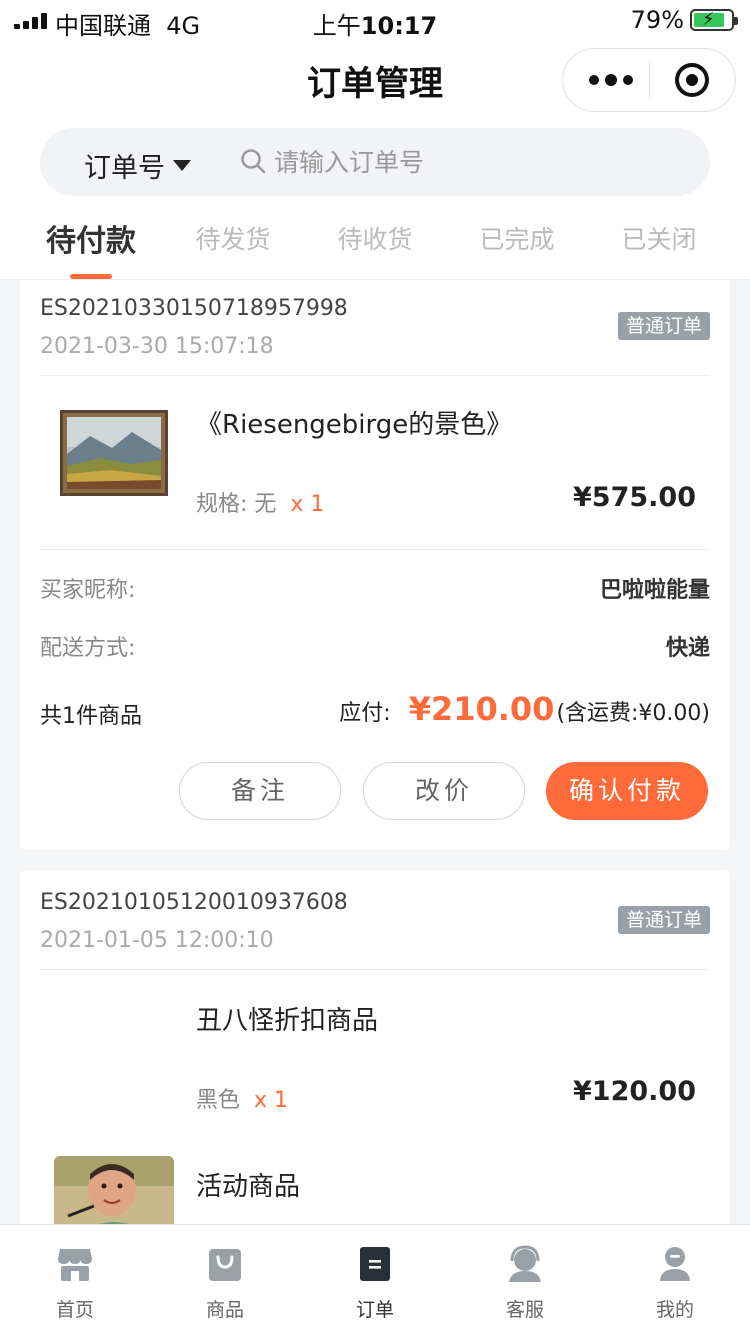  Describe the element at coordinates (91, 238) in the screenshot. I see `tab-pending-payment: 待付款` at that location.